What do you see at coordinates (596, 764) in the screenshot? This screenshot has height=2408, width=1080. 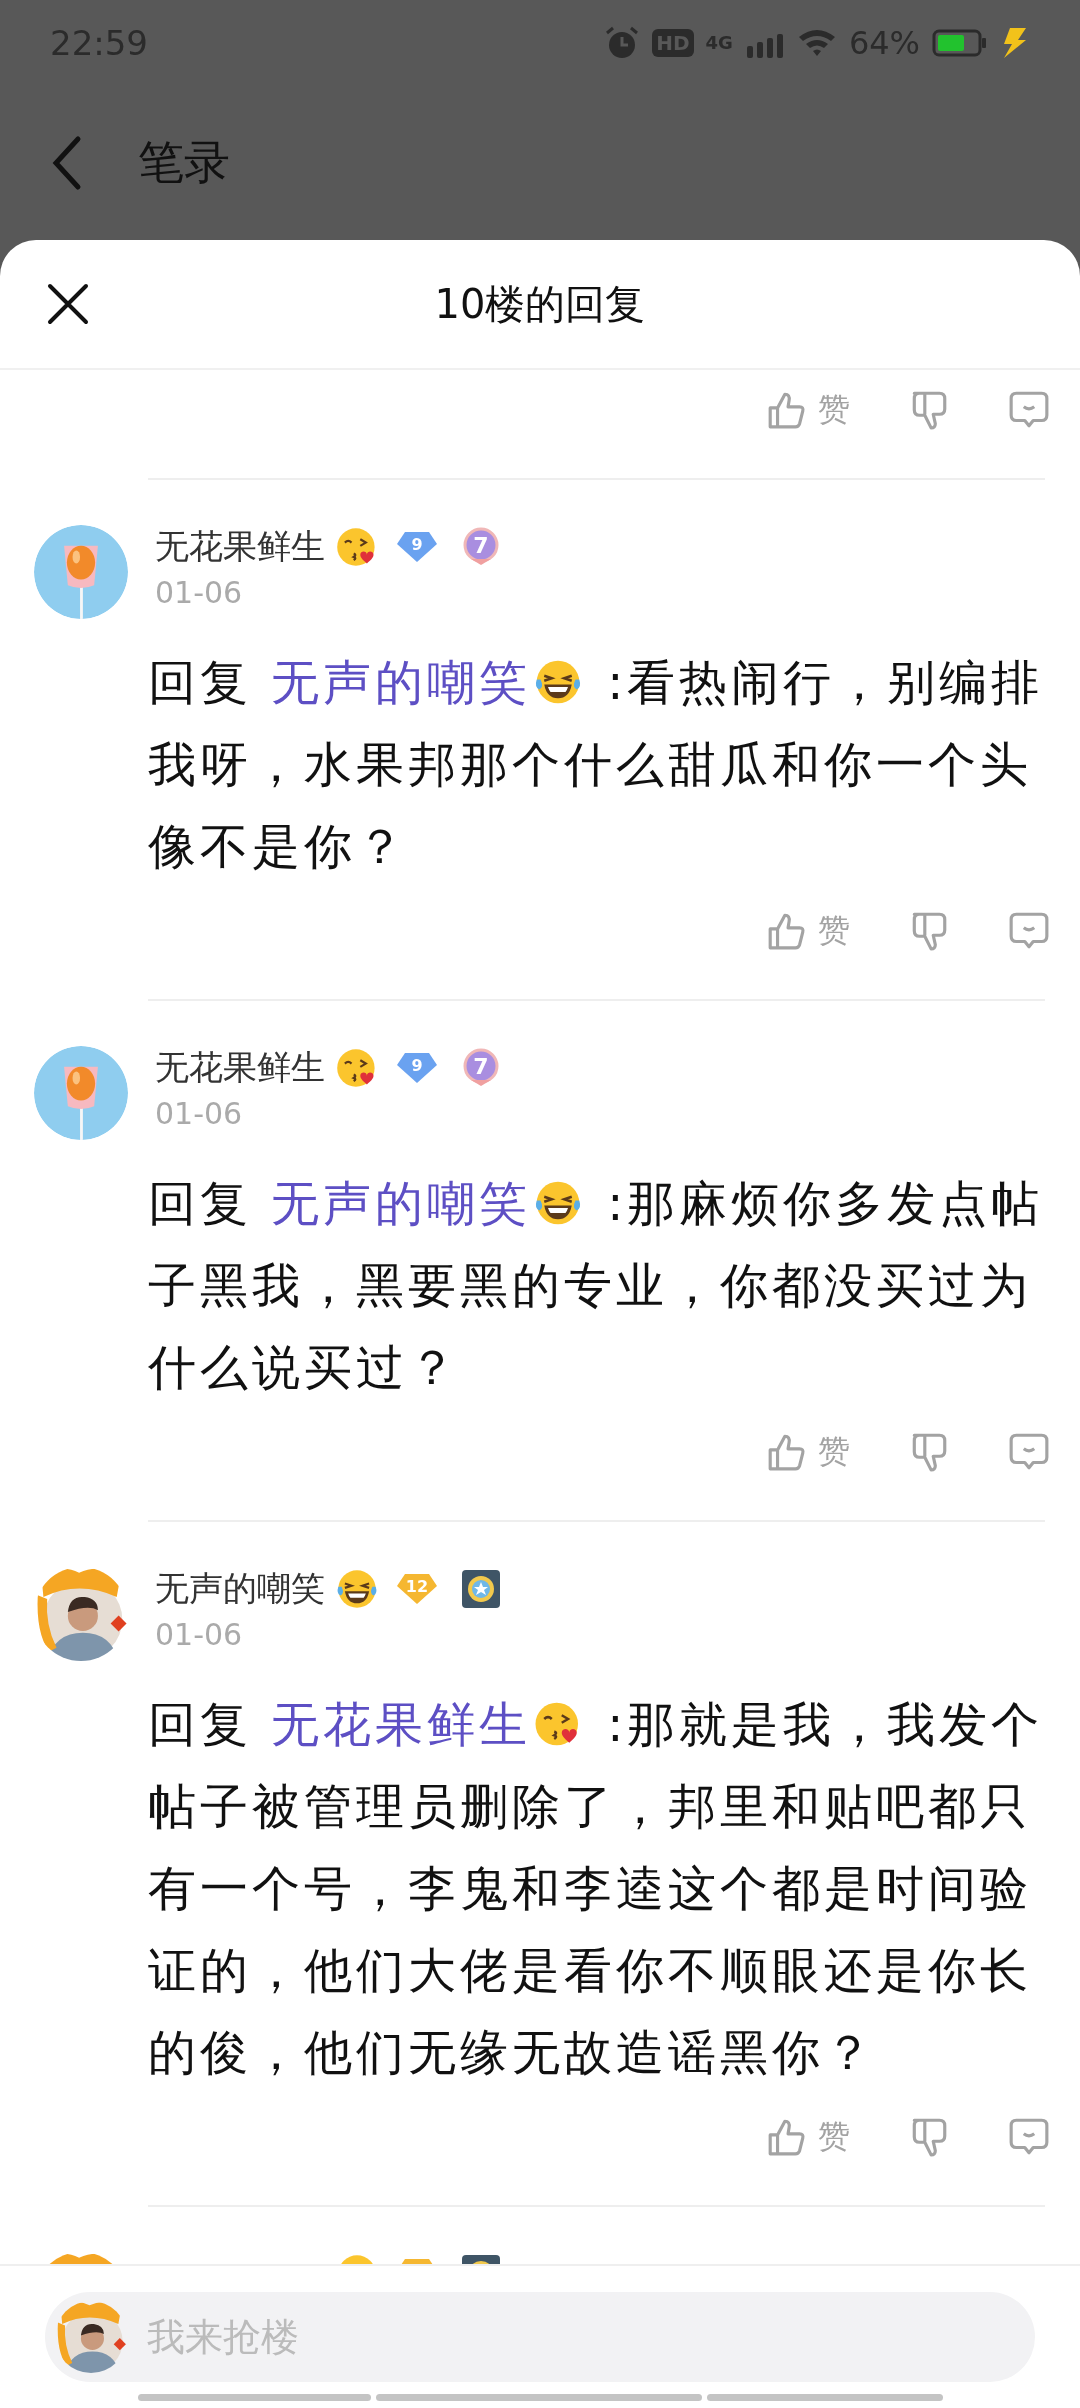 I see `reply-text: 回复 无声的嘲笑 :看热闹行，别编排我呀，水果邦那个什么甜瓜和你一个头像不是你？` at bounding box center [596, 764].